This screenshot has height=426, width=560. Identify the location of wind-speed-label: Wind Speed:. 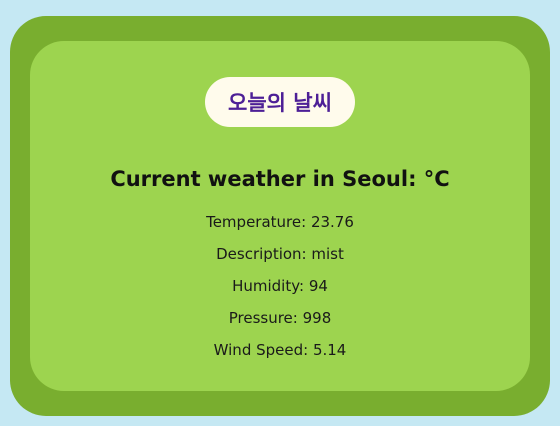
(263, 350).